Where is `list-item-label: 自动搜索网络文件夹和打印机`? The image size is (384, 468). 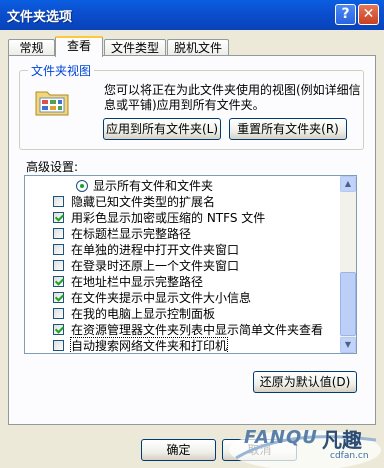
list-item-label: 自动搜索网络文件夹和打印机 is located at coordinates (149, 345).